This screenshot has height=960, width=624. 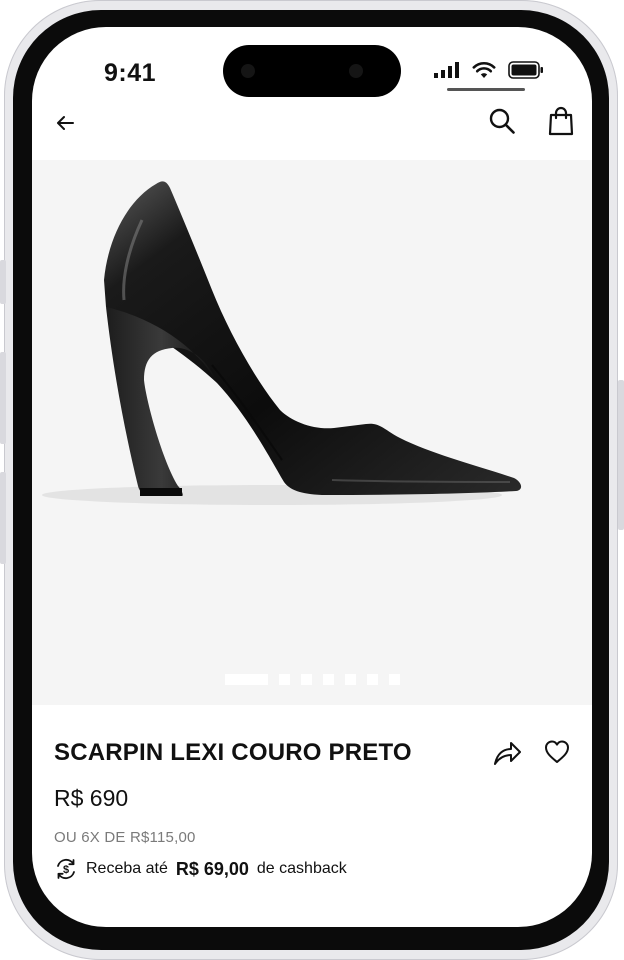 What do you see at coordinates (3, 398) in the screenshot?
I see `volume-up-button` at bounding box center [3, 398].